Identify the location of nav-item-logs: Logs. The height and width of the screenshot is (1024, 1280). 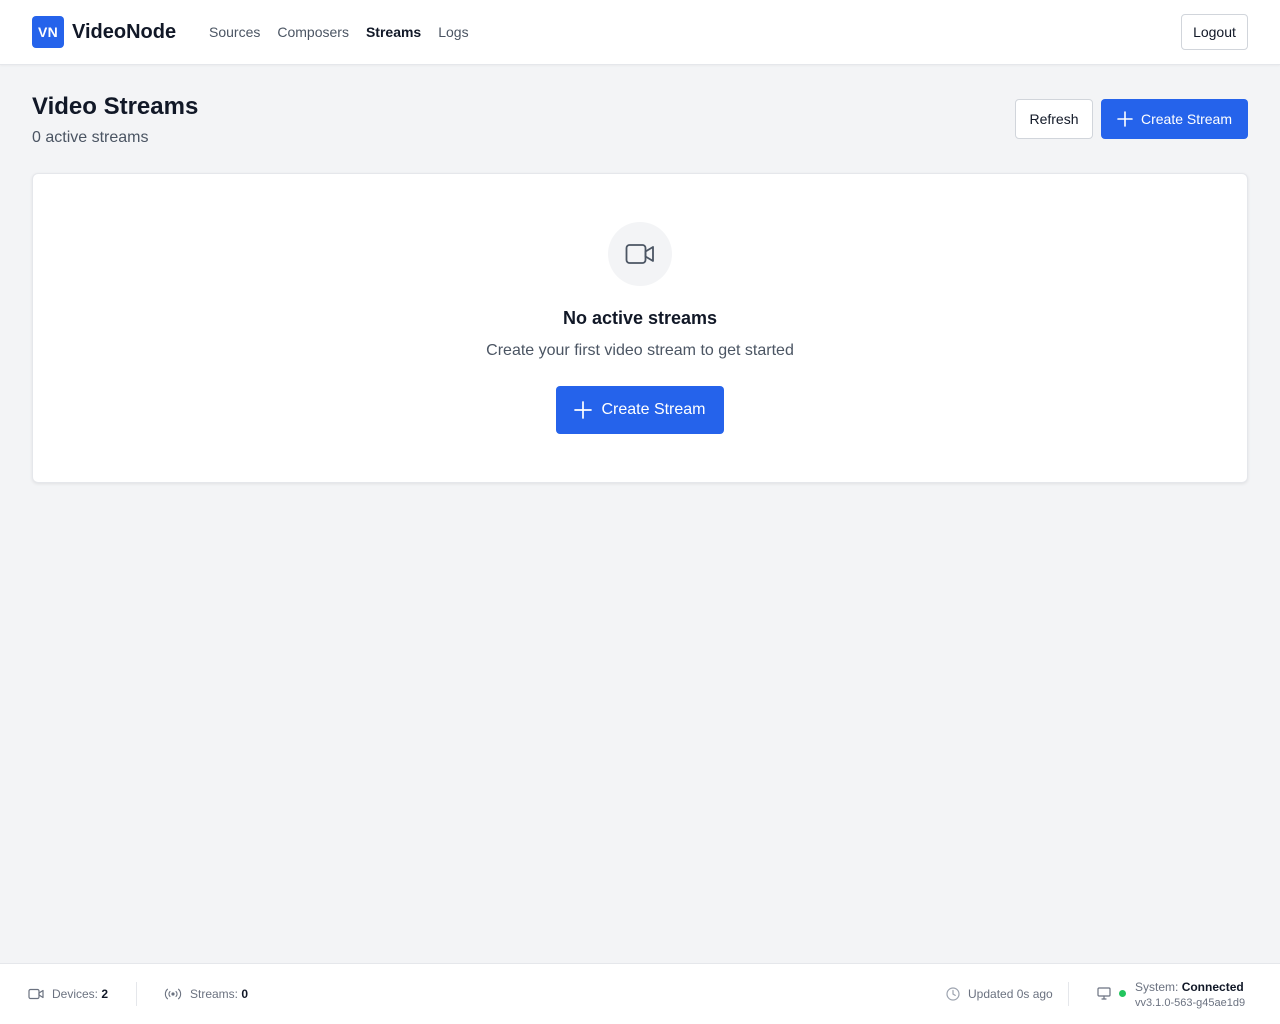
(453, 32).